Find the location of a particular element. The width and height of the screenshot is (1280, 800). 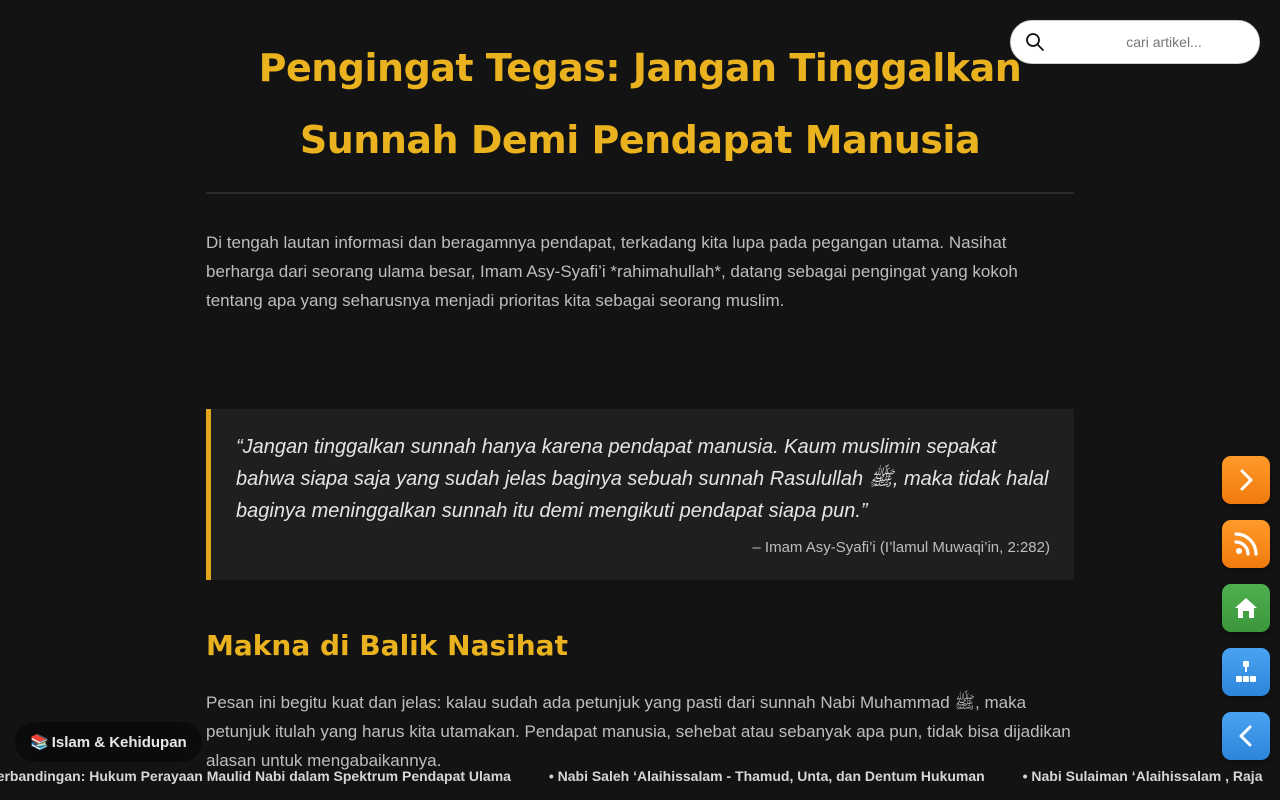

home-button is located at coordinates (1246, 608).